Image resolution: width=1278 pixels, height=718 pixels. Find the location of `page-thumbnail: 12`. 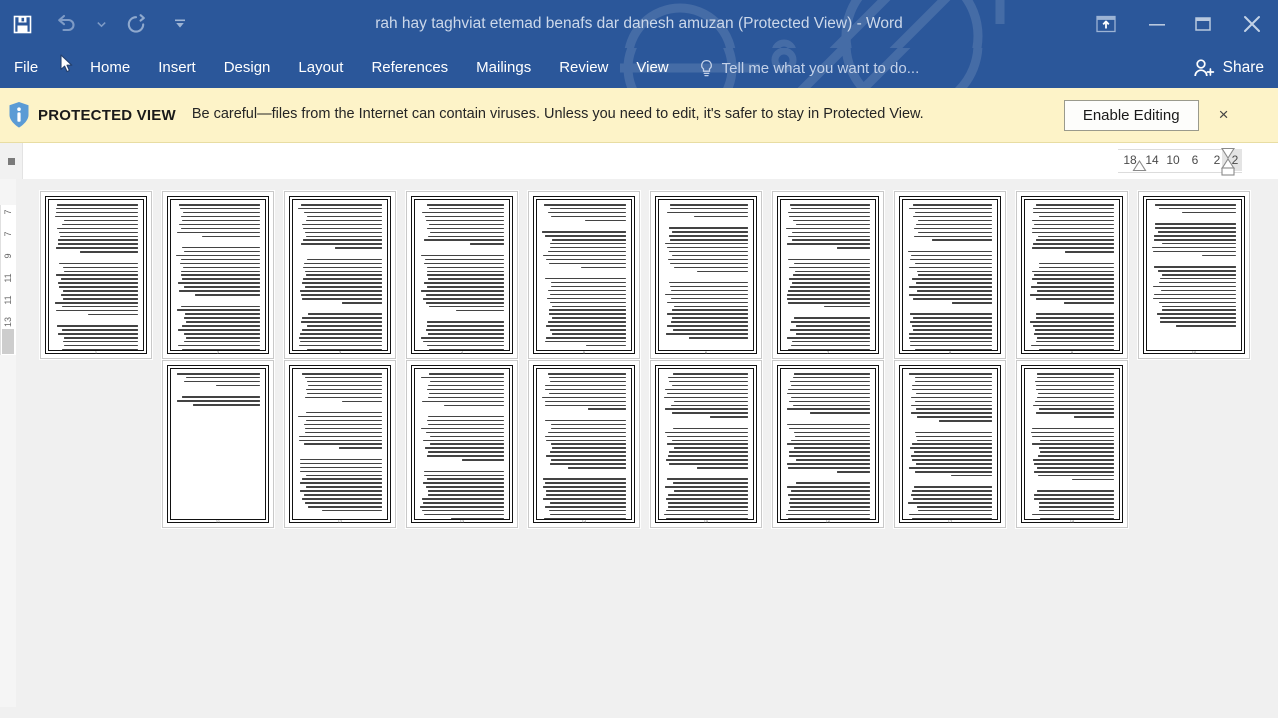

page-thumbnail: 12 is located at coordinates (340, 444).